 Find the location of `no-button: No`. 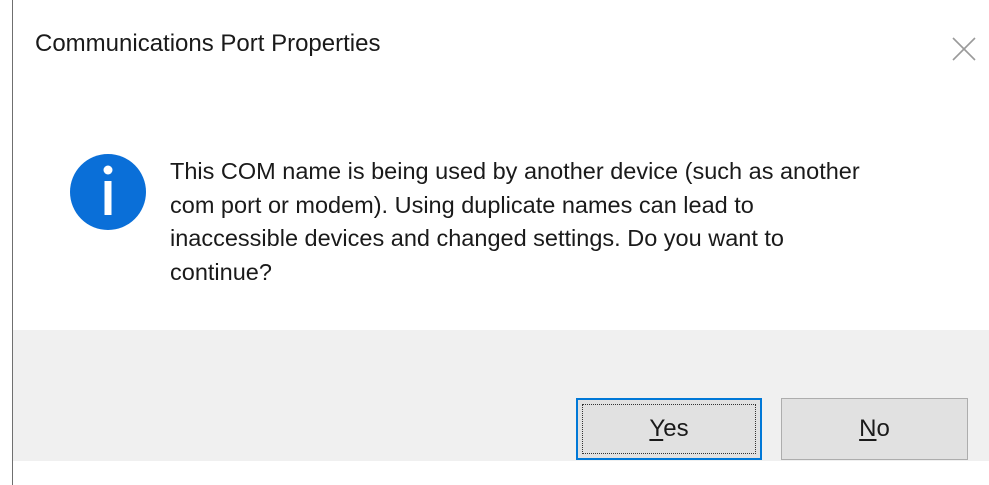

no-button: No is located at coordinates (874, 429).